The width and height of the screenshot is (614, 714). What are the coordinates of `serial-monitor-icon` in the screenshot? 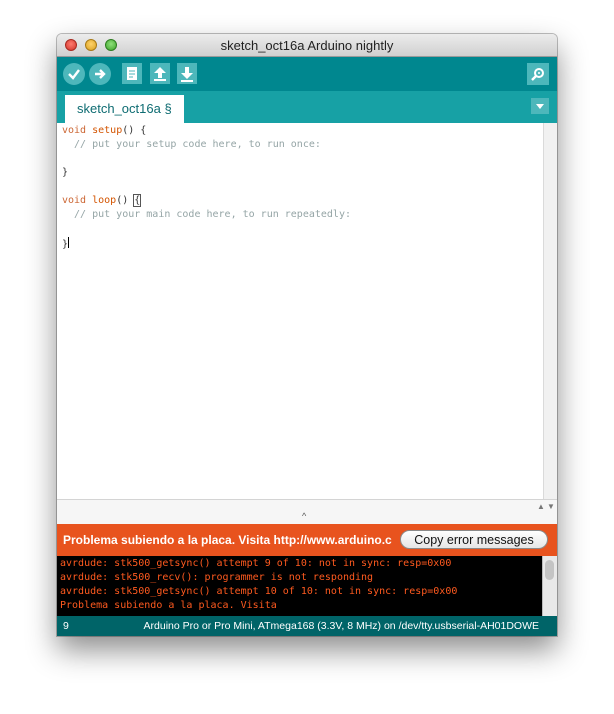 It's located at (537, 74).